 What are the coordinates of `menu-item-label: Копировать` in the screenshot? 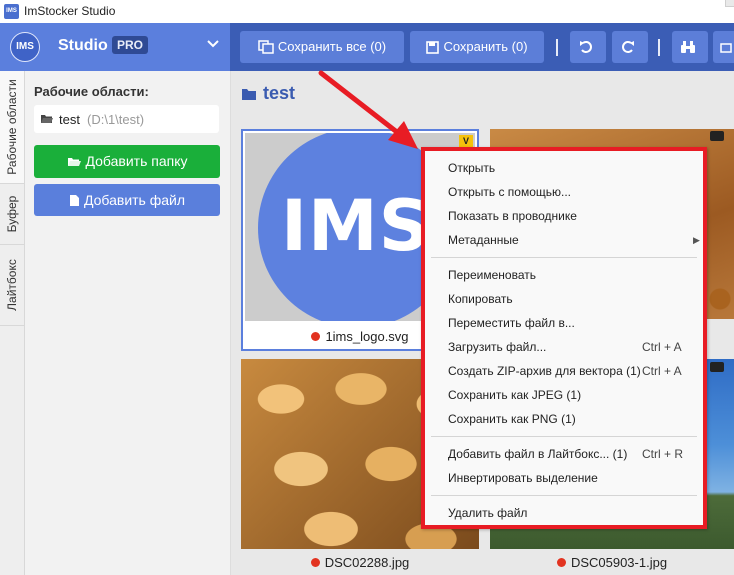 It's located at (480, 299).